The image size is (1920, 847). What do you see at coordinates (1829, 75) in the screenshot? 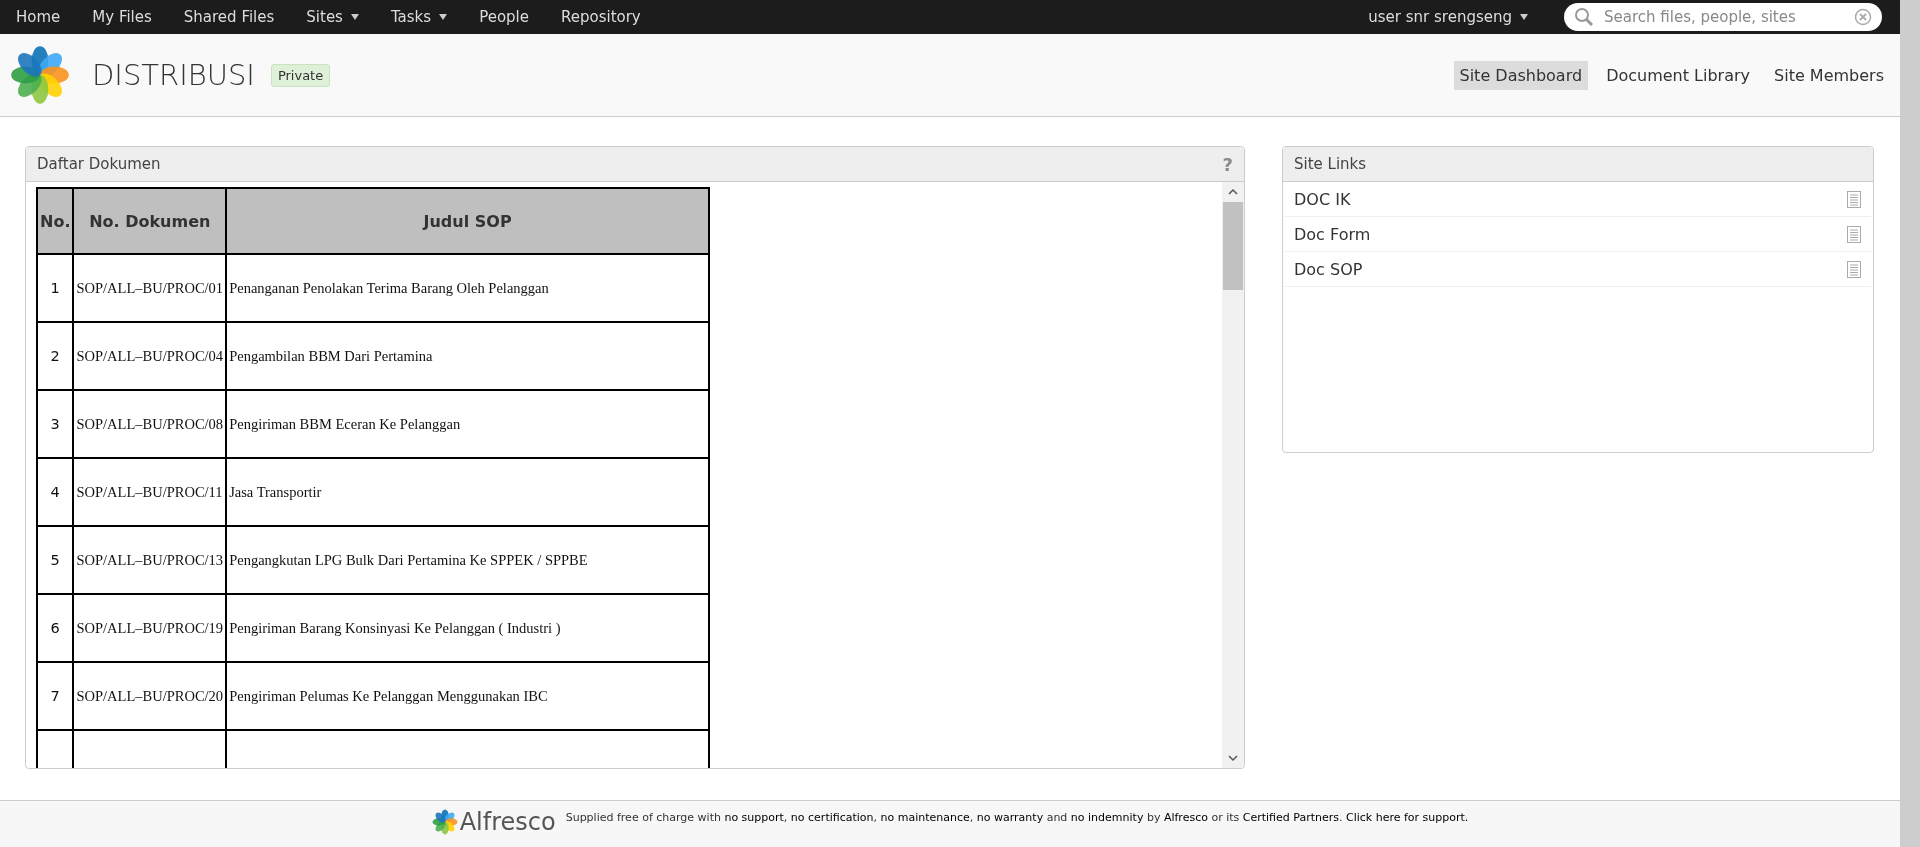
I see `site-nav-link: Site Members` at bounding box center [1829, 75].